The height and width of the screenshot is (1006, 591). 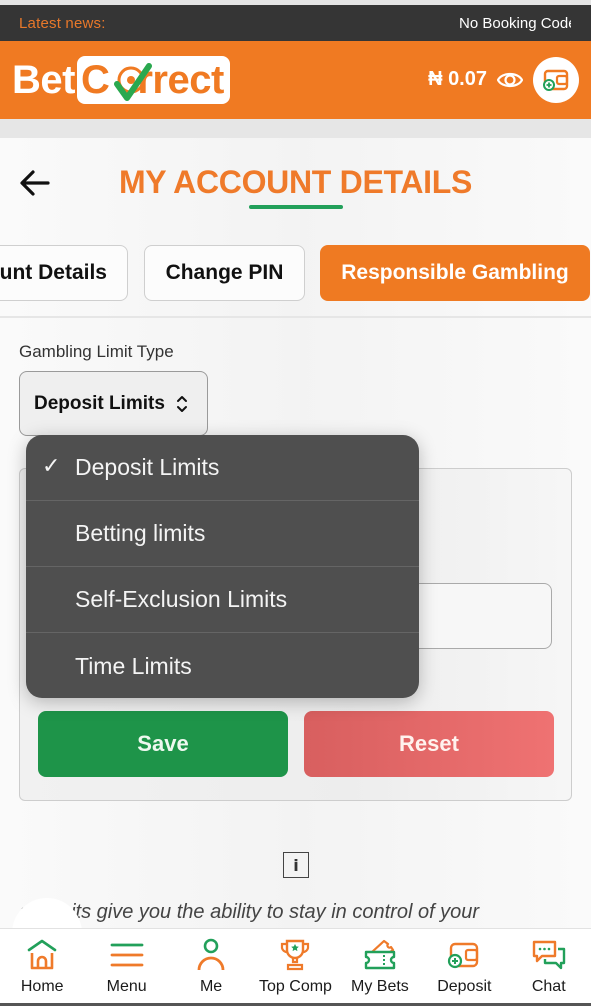 I want to click on check-ball-icon, so click(x=132, y=81).